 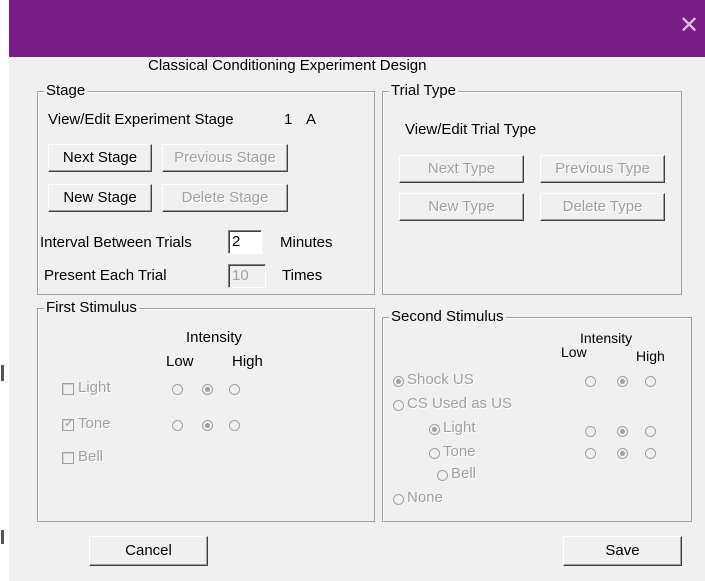 What do you see at coordinates (234, 425) in the screenshot?
I see `tone-intensity-high-radio` at bounding box center [234, 425].